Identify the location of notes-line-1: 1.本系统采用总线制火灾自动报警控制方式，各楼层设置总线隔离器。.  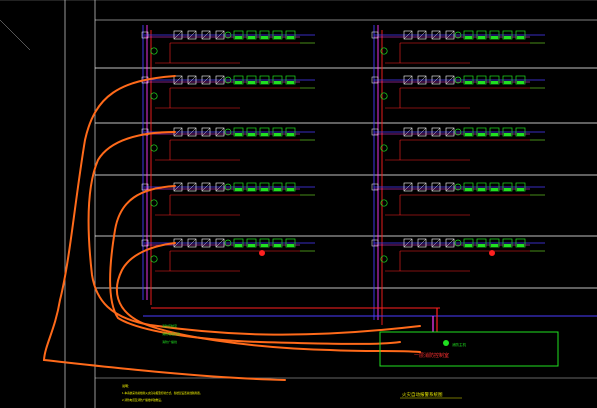
(162, 393).